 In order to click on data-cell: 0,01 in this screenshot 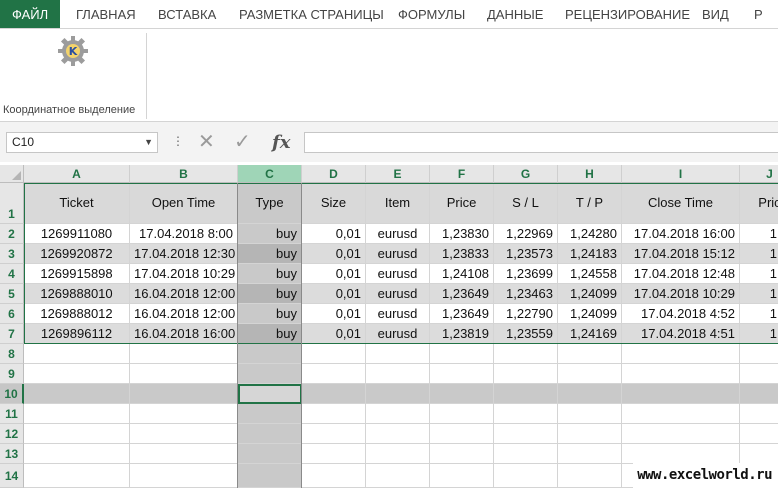, I will do `click(334, 254)`.